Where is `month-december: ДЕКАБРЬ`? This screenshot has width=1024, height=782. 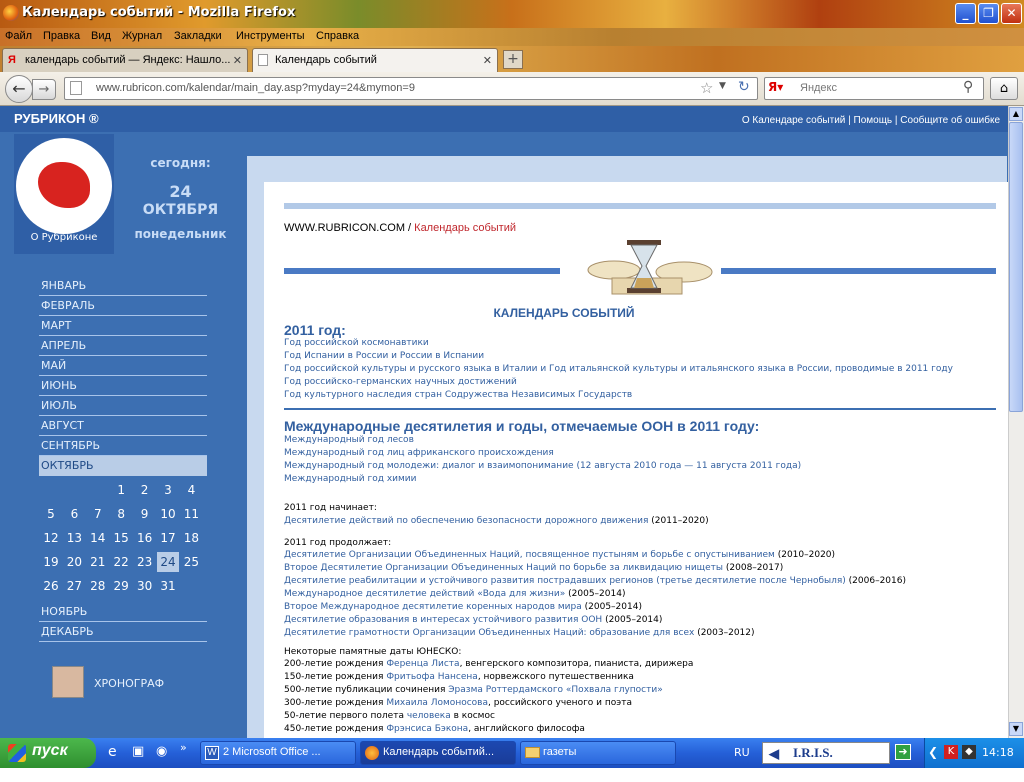 month-december: ДЕКАБРЬ is located at coordinates (123, 632).